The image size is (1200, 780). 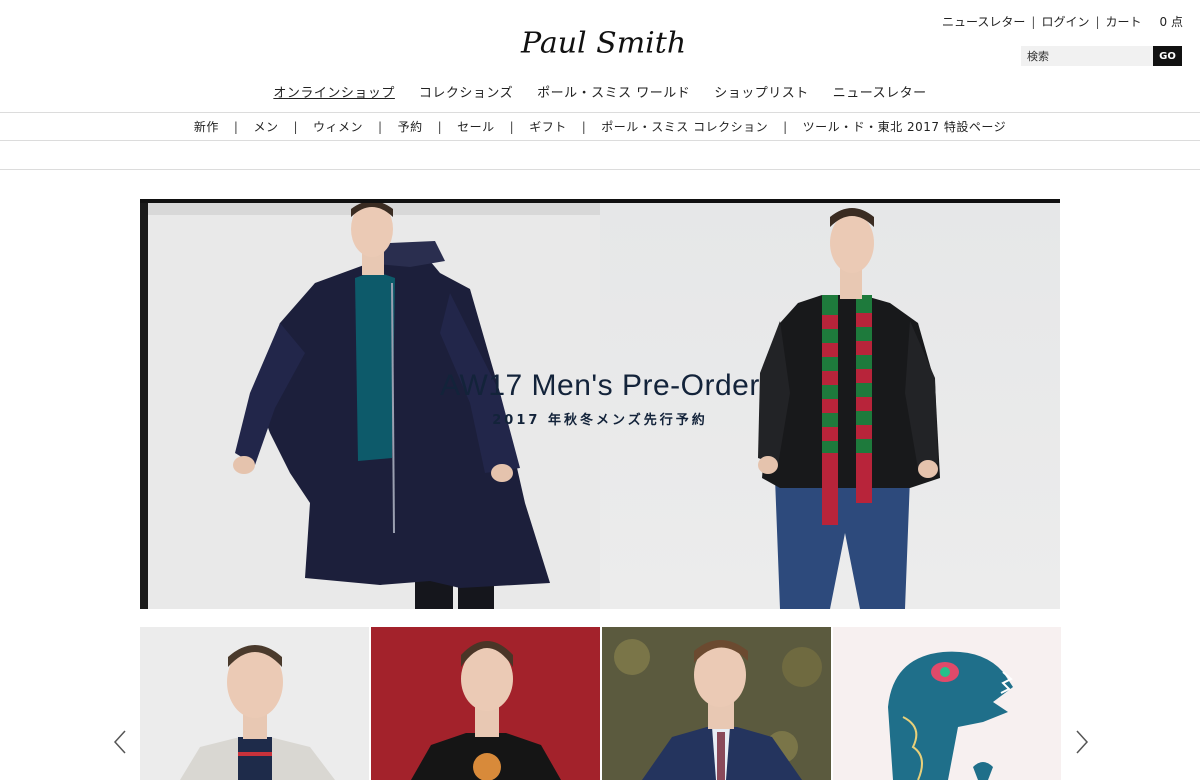 What do you see at coordinates (603, 43) in the screenshot?
I see `brand-logo: Paul Smith` at bounding box center [603, 43].